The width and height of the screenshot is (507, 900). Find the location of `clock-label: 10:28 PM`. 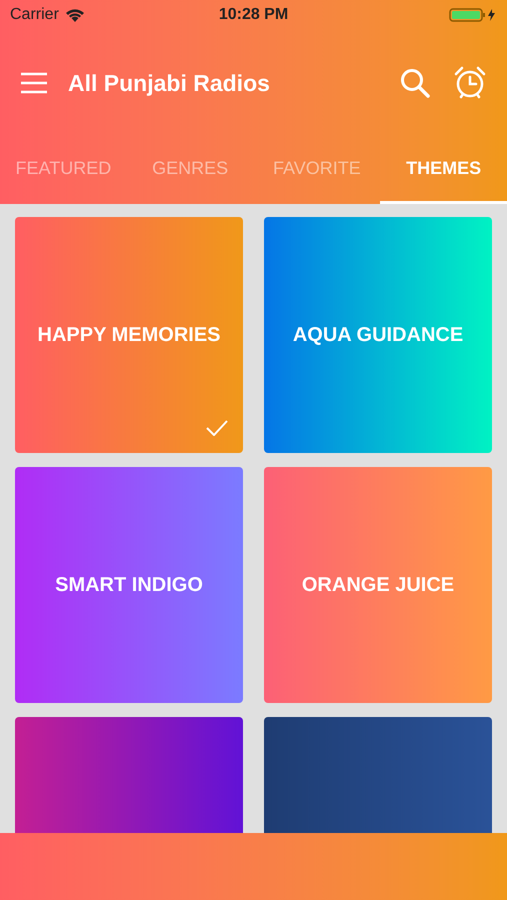

clock-label: 10:28 PM is located at coordinates (253, 15).